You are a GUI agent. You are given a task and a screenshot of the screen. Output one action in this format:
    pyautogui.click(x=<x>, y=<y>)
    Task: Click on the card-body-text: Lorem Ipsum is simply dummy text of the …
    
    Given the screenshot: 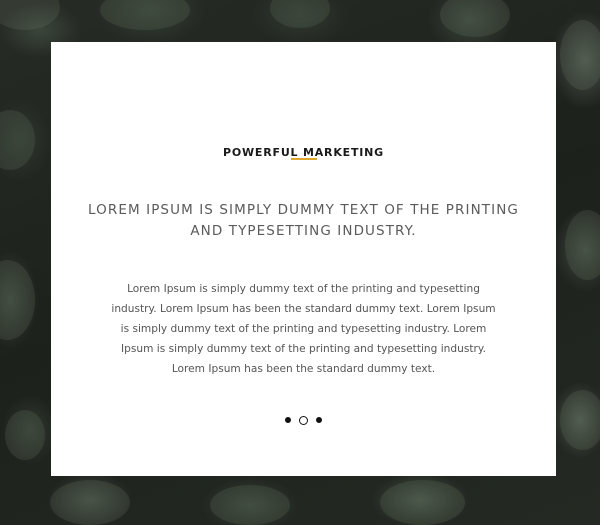 What is the action you would take?
    pyautogui.click(x=303, y=329)
    